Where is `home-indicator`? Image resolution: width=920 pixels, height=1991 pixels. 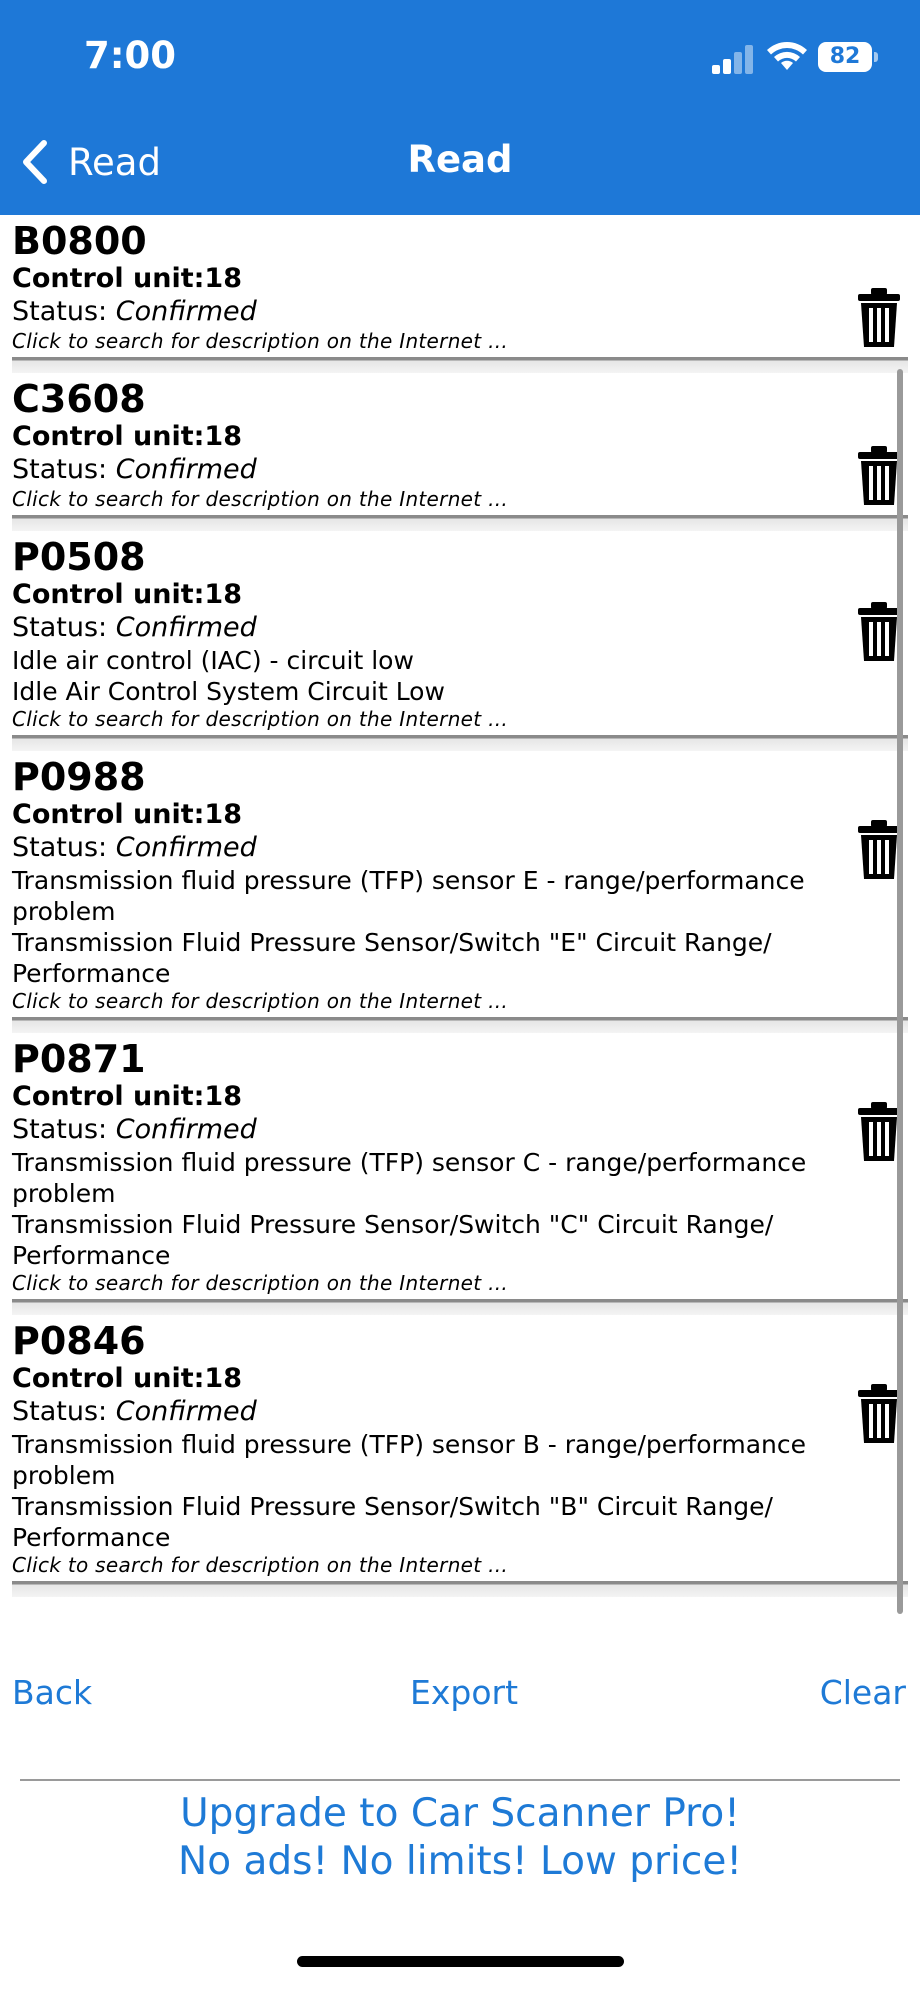 home-indicator is located at coordinates (460, 1961).